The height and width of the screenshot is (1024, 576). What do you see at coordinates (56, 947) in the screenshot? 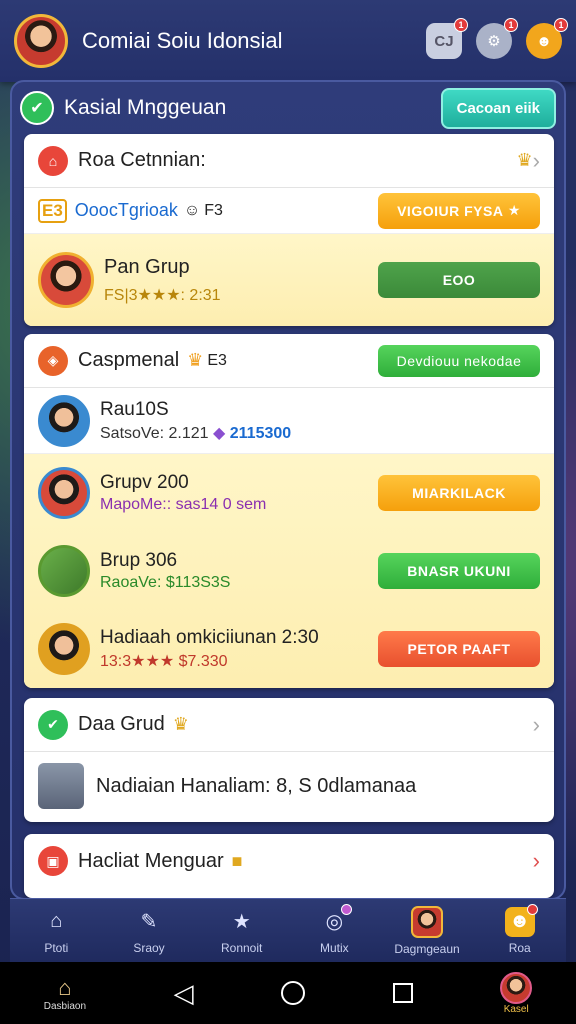
I see `nav-home-label: Ptoti` at bounding box center [56, 947].